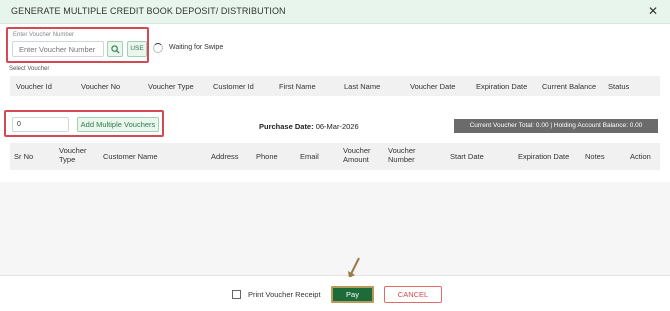 This screenshot has height=311, width=670. What do you see at coordinates (225, 156) in the screenshot?
I see `col-address: Address` at bounding box center [225, 156].